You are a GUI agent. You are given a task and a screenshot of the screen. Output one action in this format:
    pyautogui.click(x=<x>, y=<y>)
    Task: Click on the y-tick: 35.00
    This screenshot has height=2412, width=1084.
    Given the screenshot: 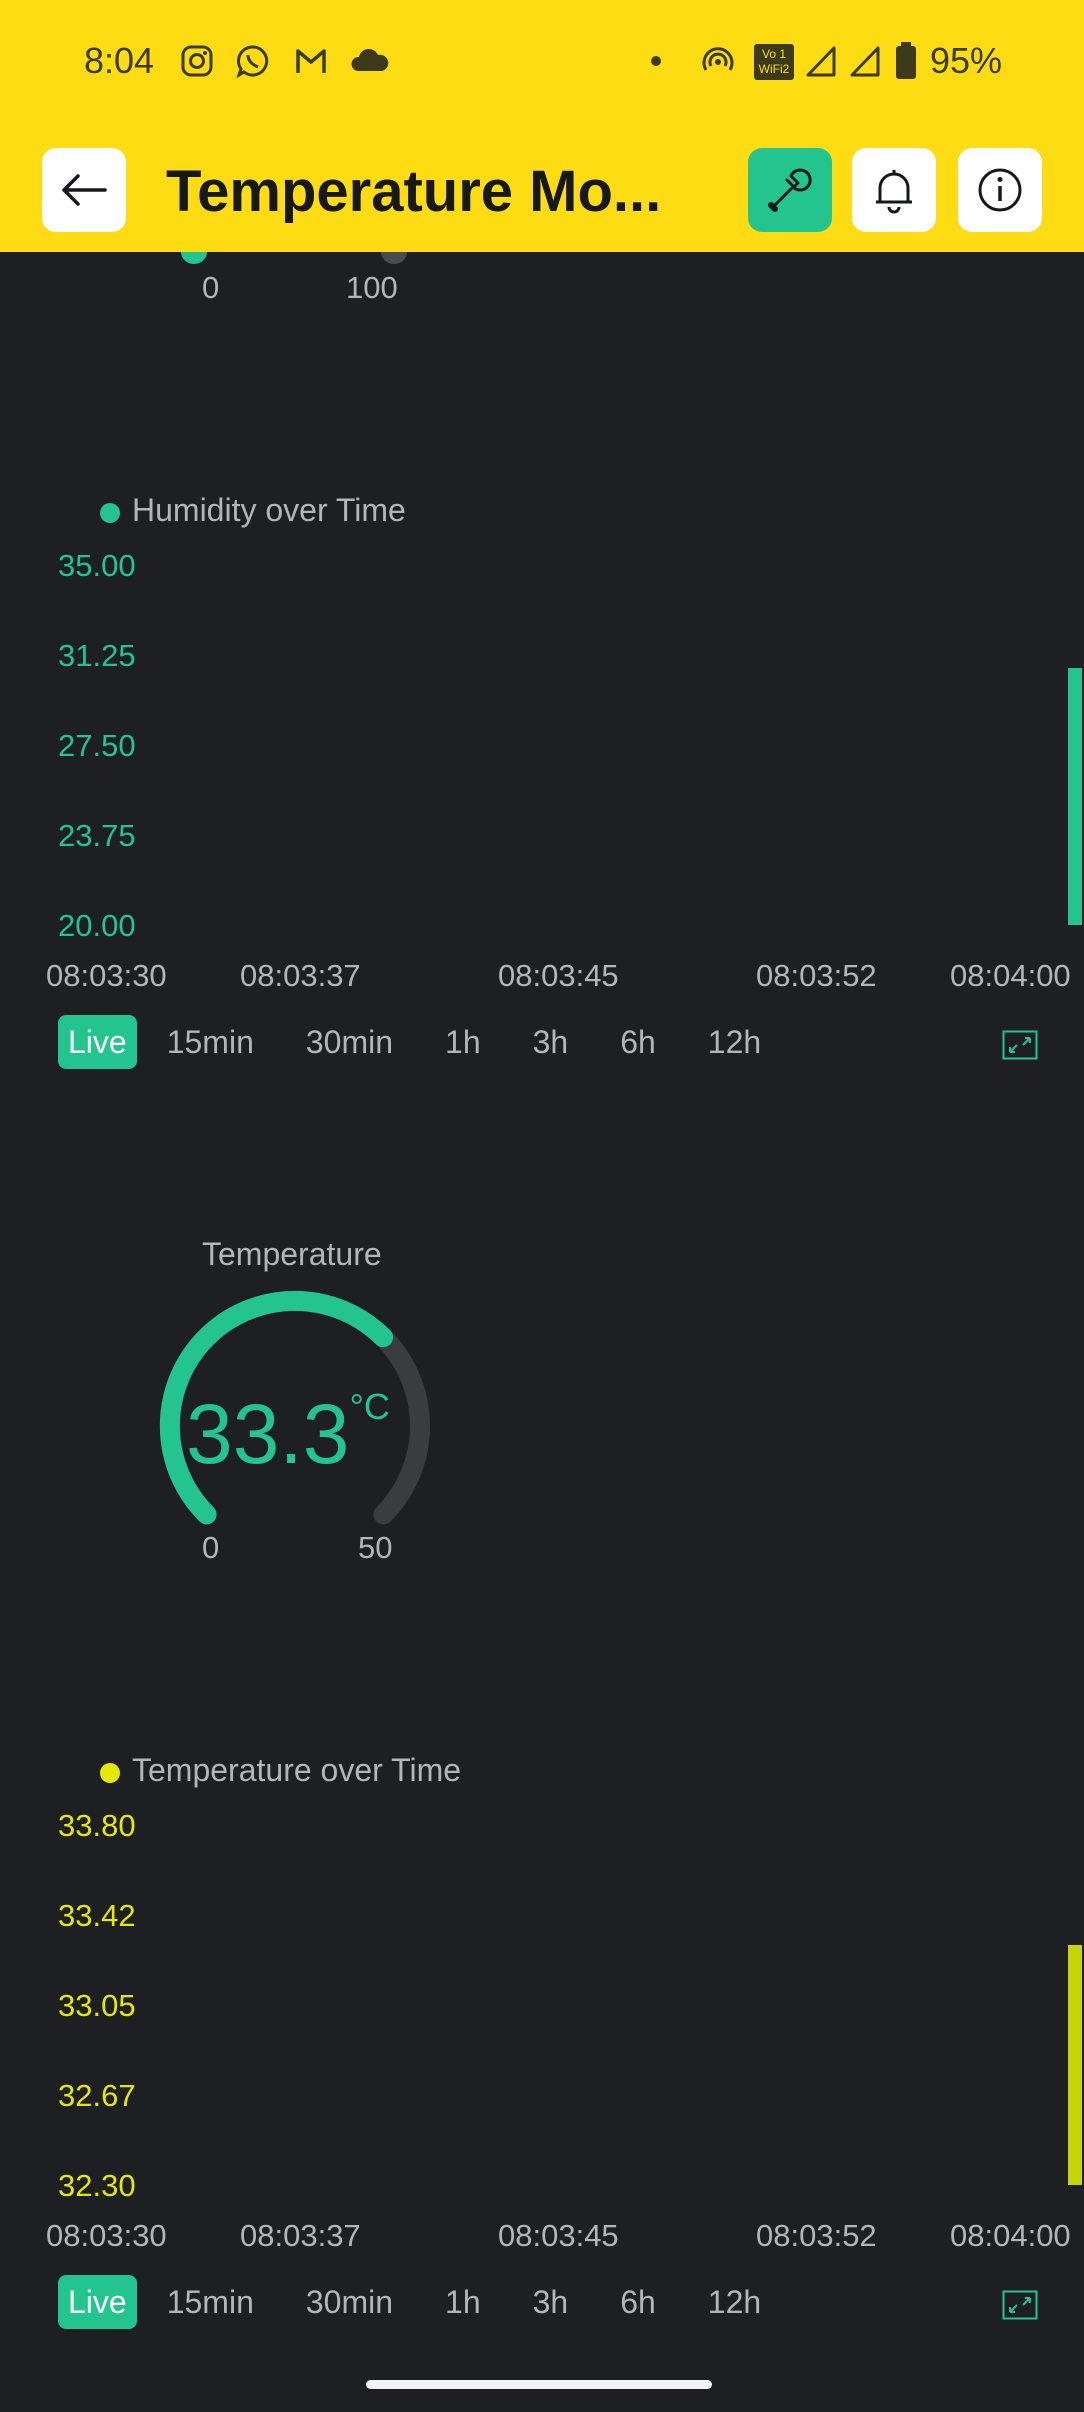 What is the action you would take?
    pyautogui.click(x=97, y=565)
    